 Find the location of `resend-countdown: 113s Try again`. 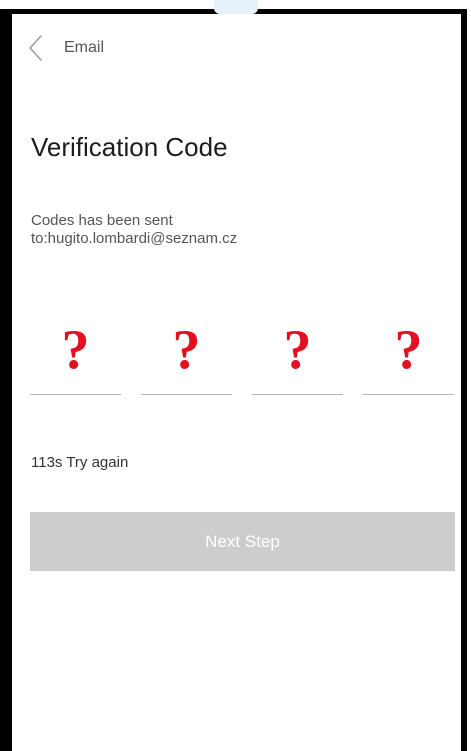

resend-countdown: 113s Try again is located at coordinates (79, 462).